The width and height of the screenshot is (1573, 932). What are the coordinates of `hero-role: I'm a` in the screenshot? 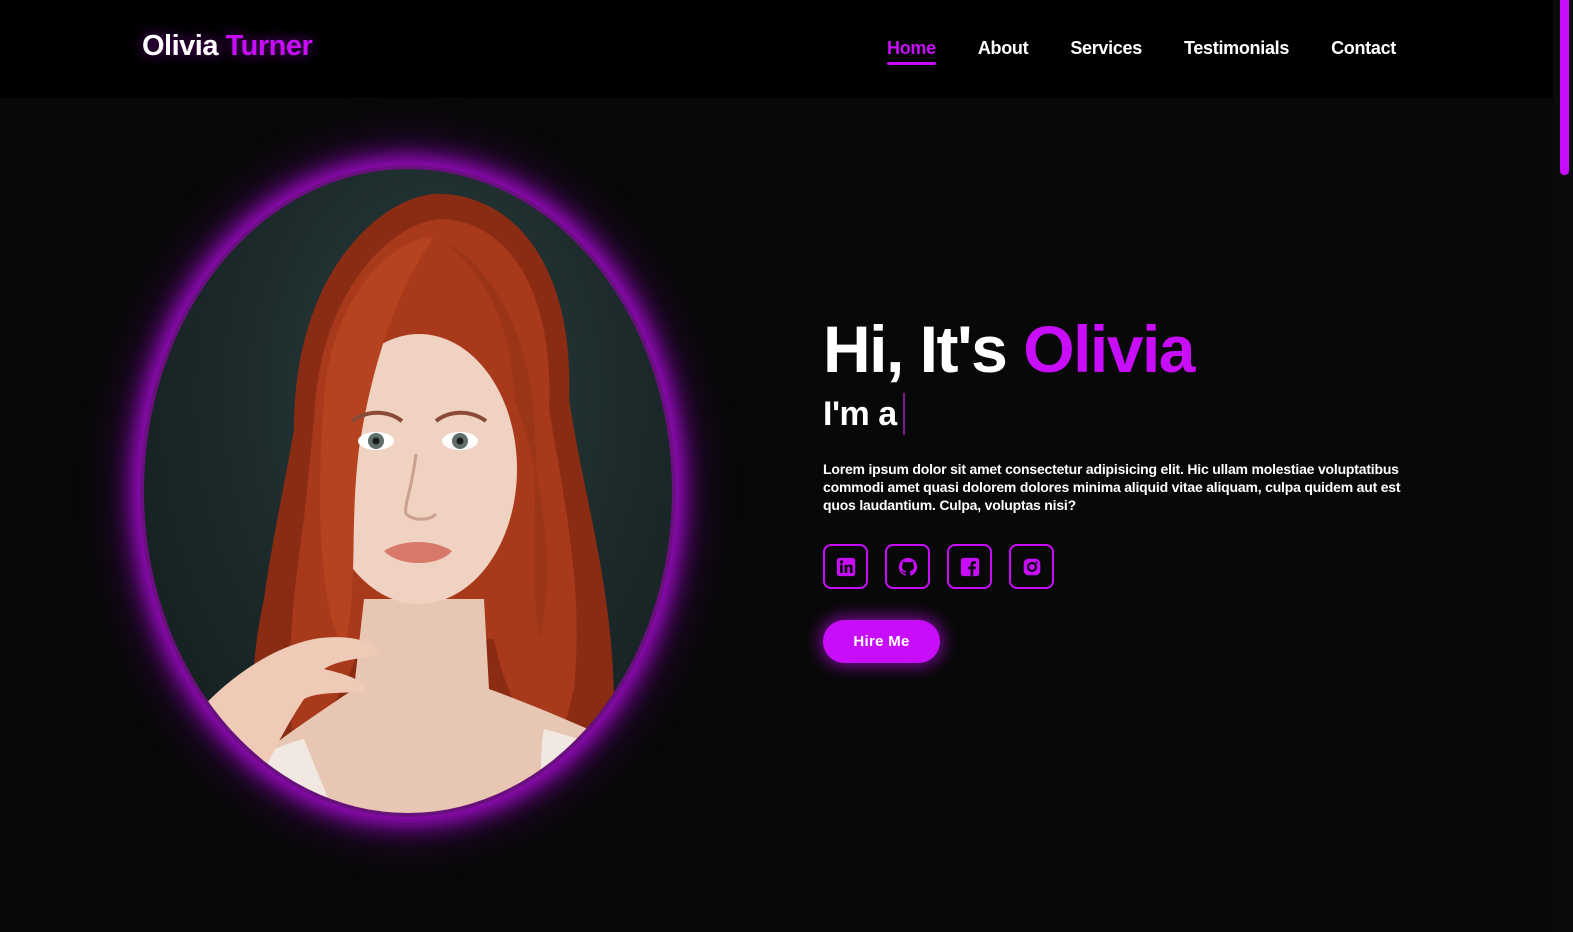 It's located at (1123, 414).